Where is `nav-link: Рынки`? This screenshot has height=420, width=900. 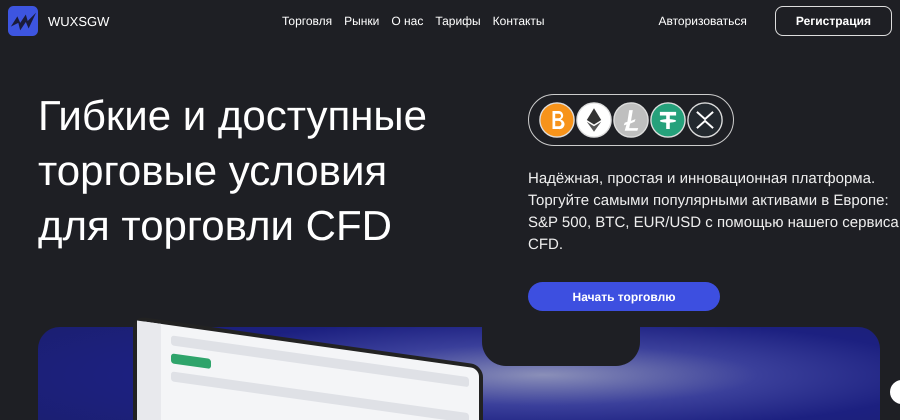
nav-link: Рынки is located at coordinates (362, 21).